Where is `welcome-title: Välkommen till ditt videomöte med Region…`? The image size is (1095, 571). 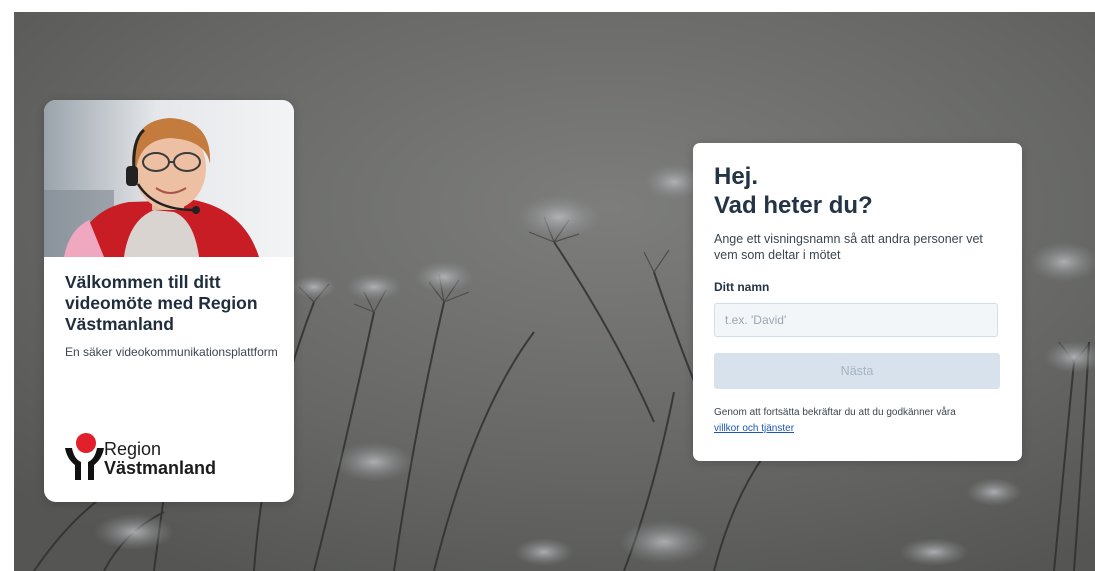
welcome-title: Välkommen till ditt videomöte med Region… is located at coordinates (161, 303).